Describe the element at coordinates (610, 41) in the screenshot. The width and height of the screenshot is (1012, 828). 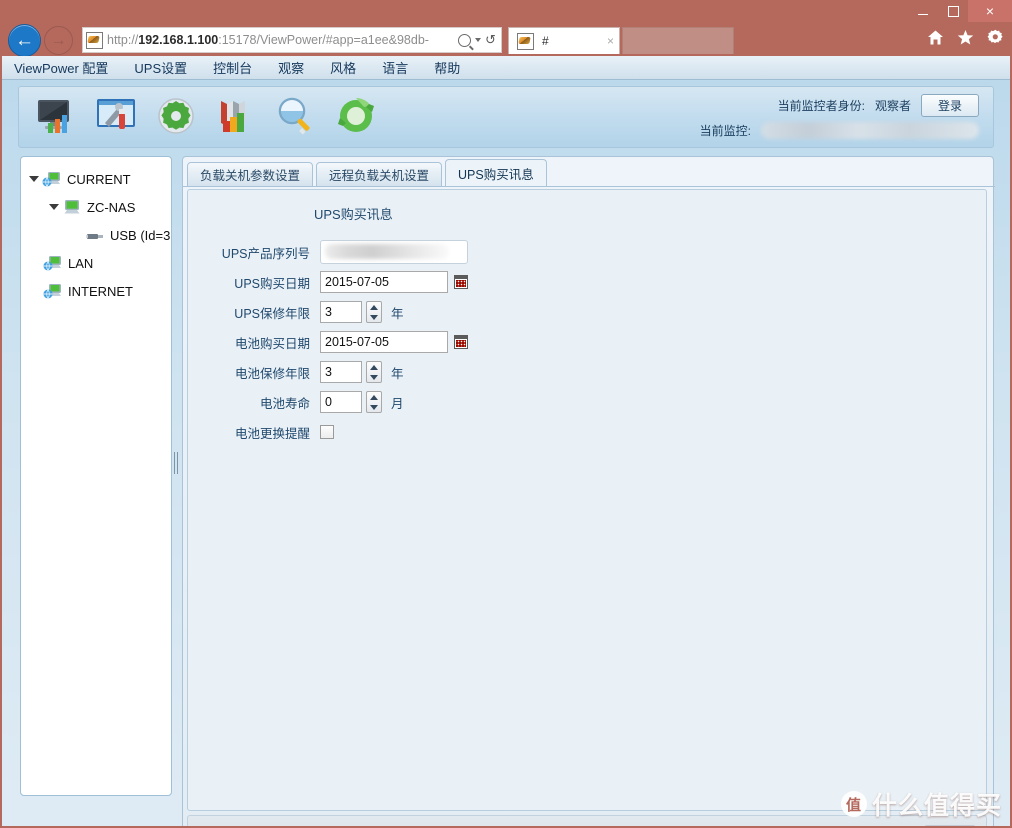
I see `tab-close-icon: ×` at that location.